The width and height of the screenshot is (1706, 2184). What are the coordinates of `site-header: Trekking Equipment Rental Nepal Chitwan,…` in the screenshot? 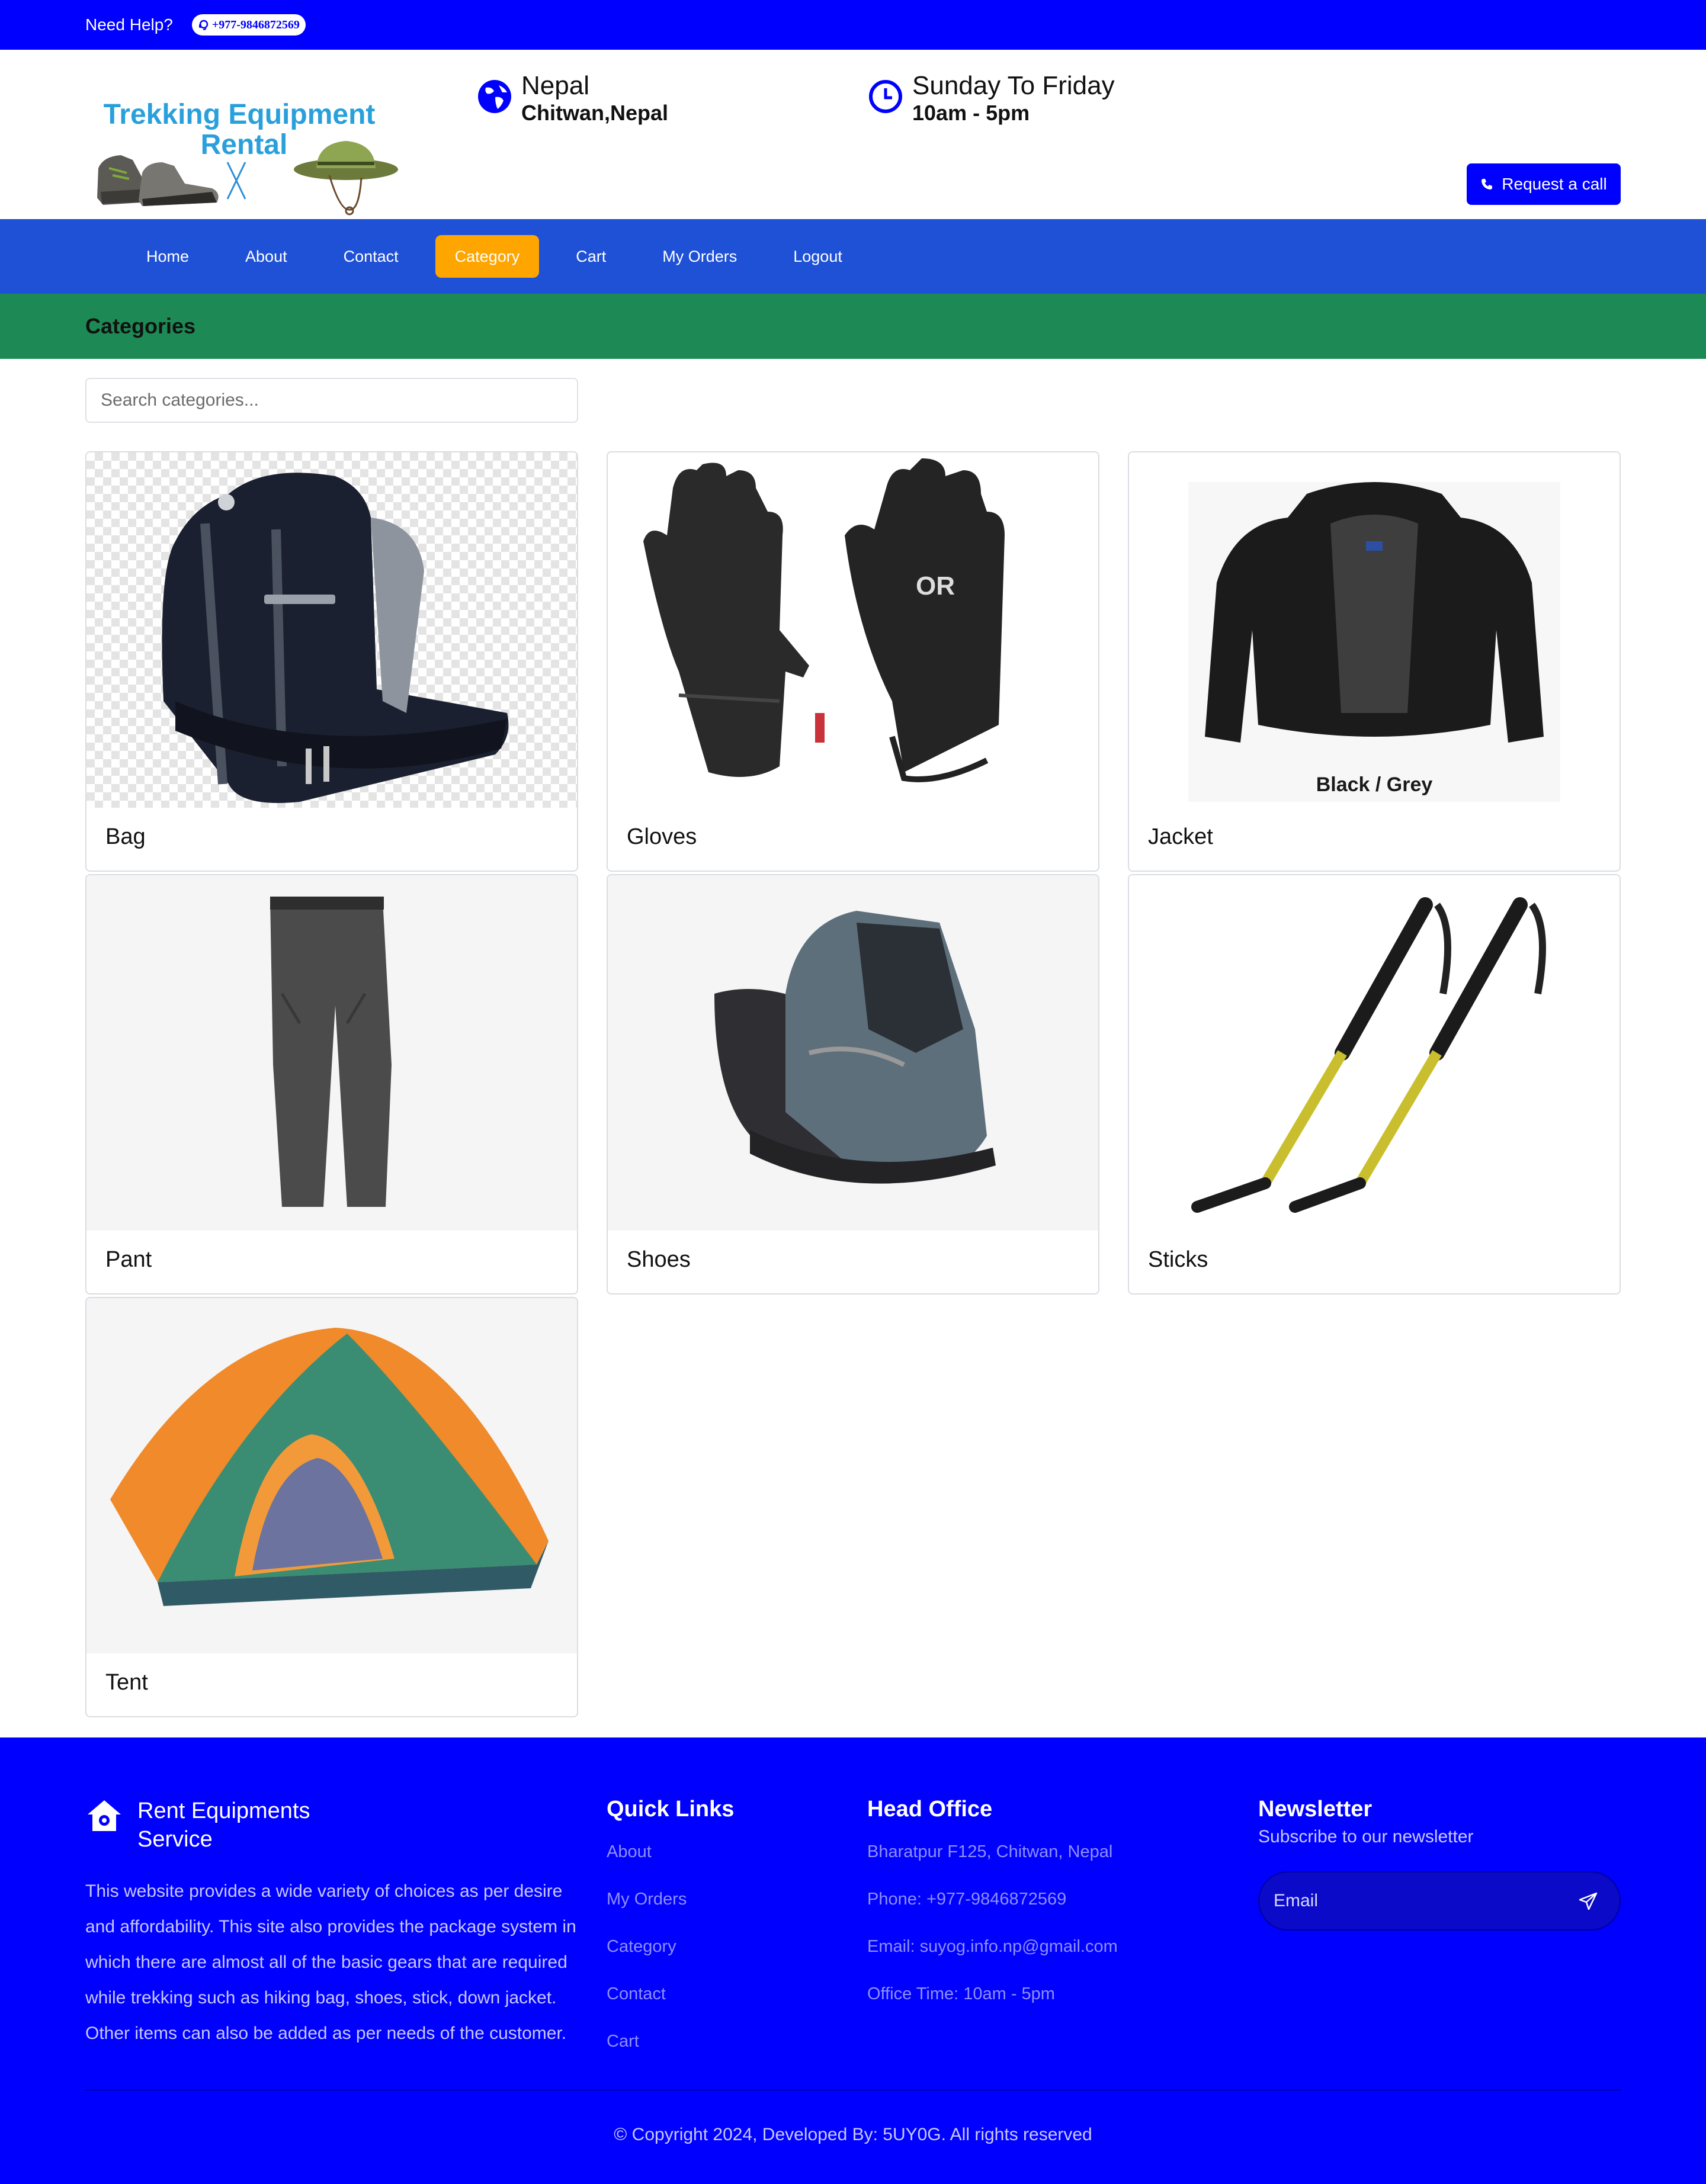 It's located at (853, 134).